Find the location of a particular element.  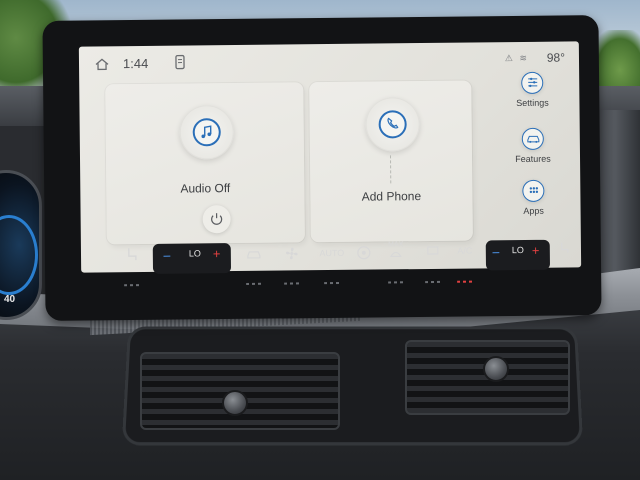

home-icon is located at coordinates (102, 64).